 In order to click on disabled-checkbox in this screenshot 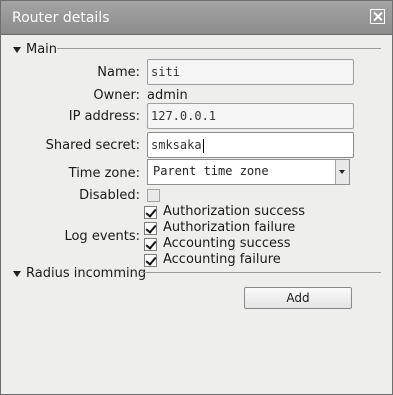, I will do `click(153, 195)`.